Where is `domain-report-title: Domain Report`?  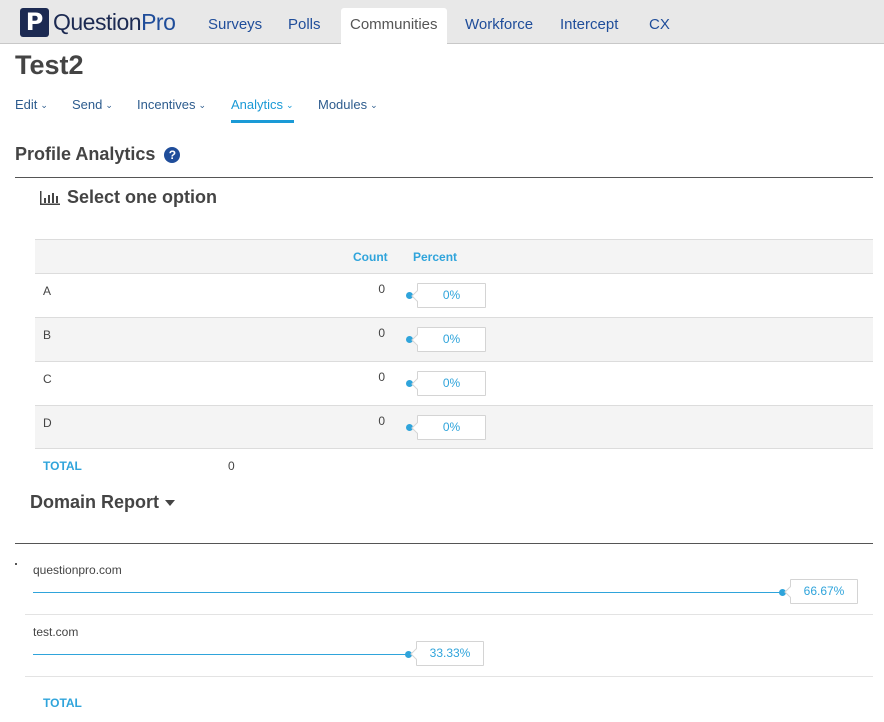 domain-report-title: Domain Report is located at coordinates (95, 502).